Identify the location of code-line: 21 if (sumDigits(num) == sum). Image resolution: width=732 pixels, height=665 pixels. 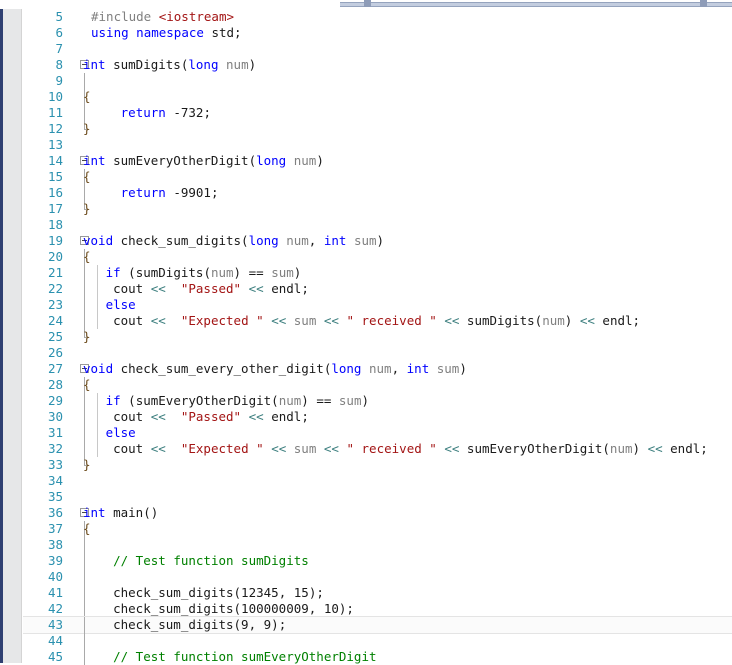
(377, 273).